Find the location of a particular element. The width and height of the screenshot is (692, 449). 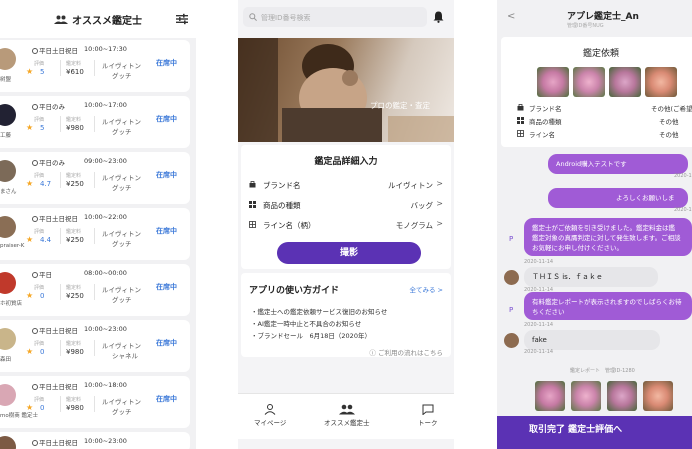

tab-talk: トーク is located at coordinates (428, 415).